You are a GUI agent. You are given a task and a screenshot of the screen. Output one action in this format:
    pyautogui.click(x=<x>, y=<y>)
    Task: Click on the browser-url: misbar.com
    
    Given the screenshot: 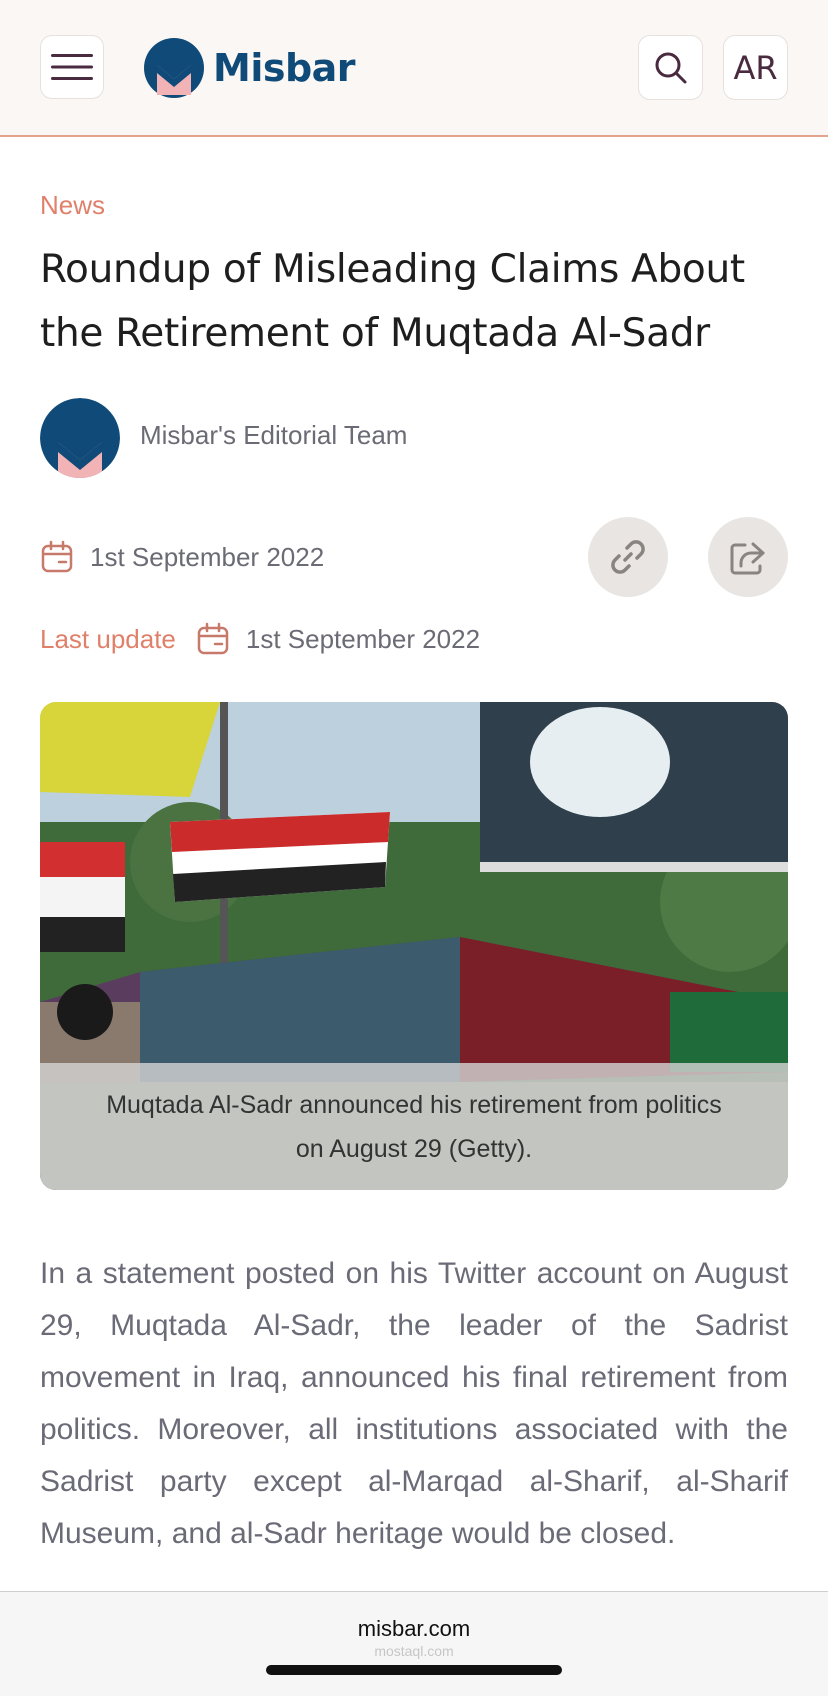 What is the action you would take?
    pyautogui.click(x=414, y=1629)
    